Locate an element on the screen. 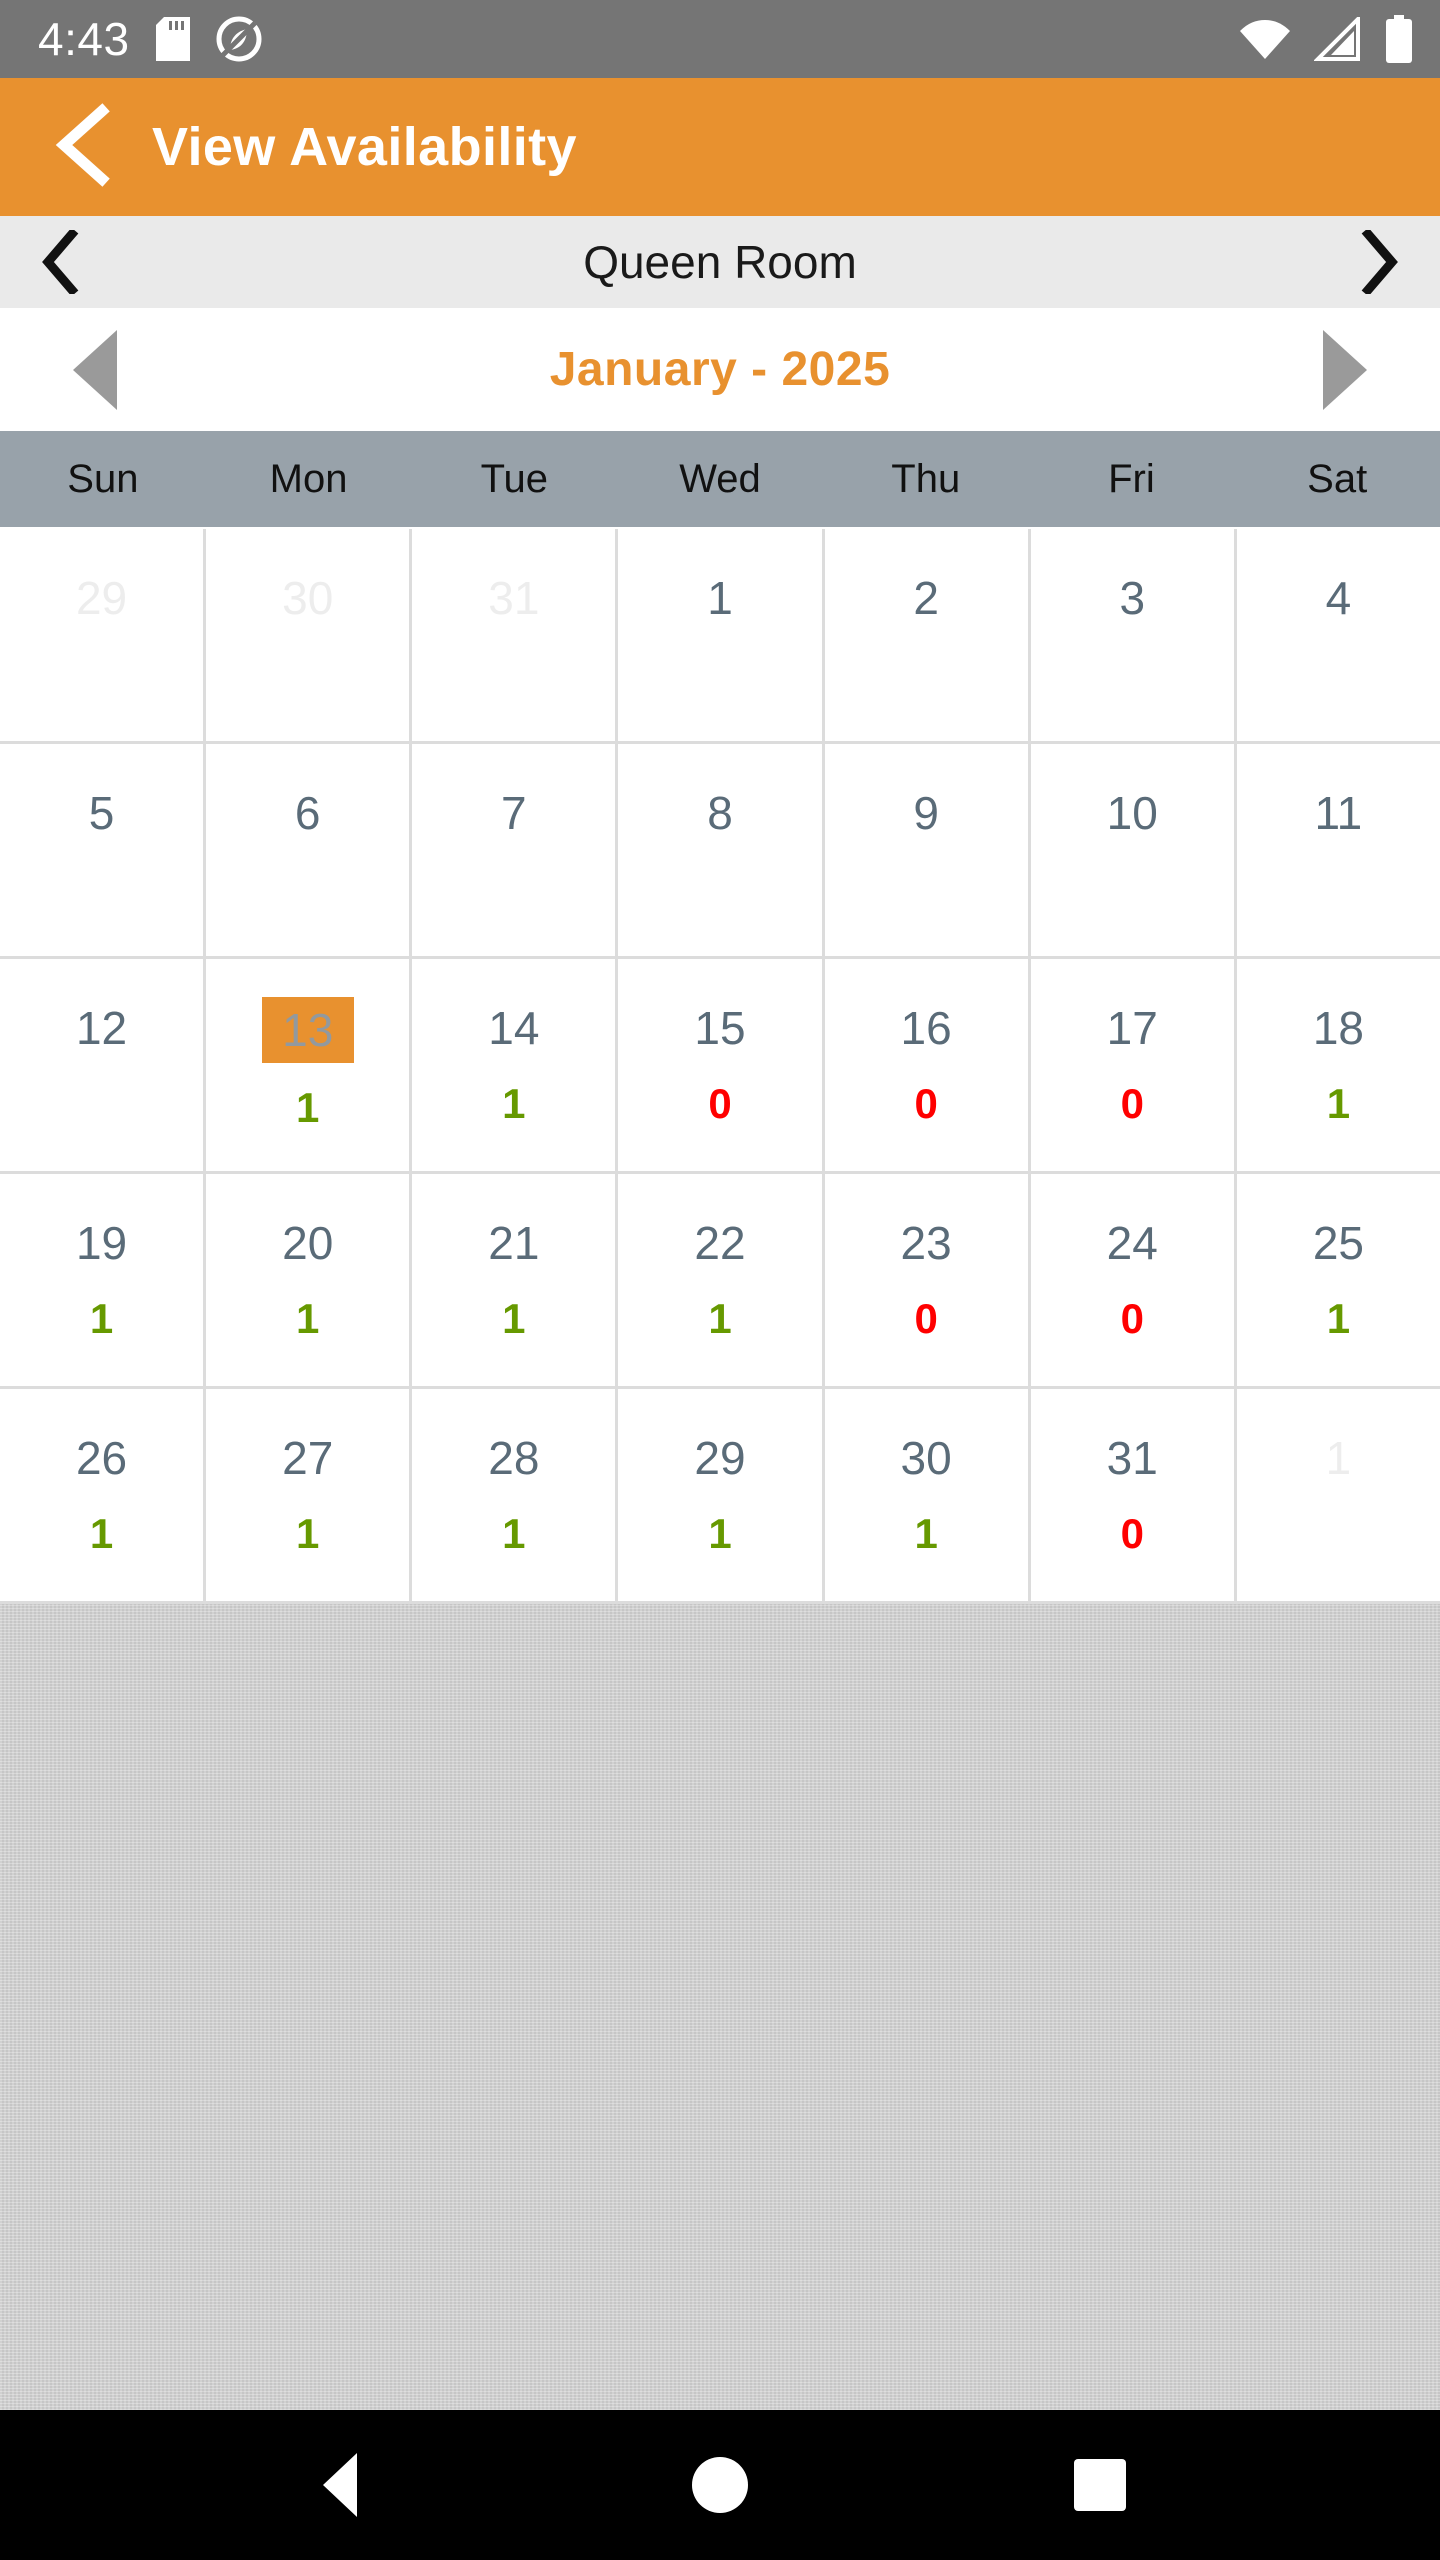 This screenshot has height=2560, width=1440. calendar-day-cell: 4 is located at coordinates (1338, 635).